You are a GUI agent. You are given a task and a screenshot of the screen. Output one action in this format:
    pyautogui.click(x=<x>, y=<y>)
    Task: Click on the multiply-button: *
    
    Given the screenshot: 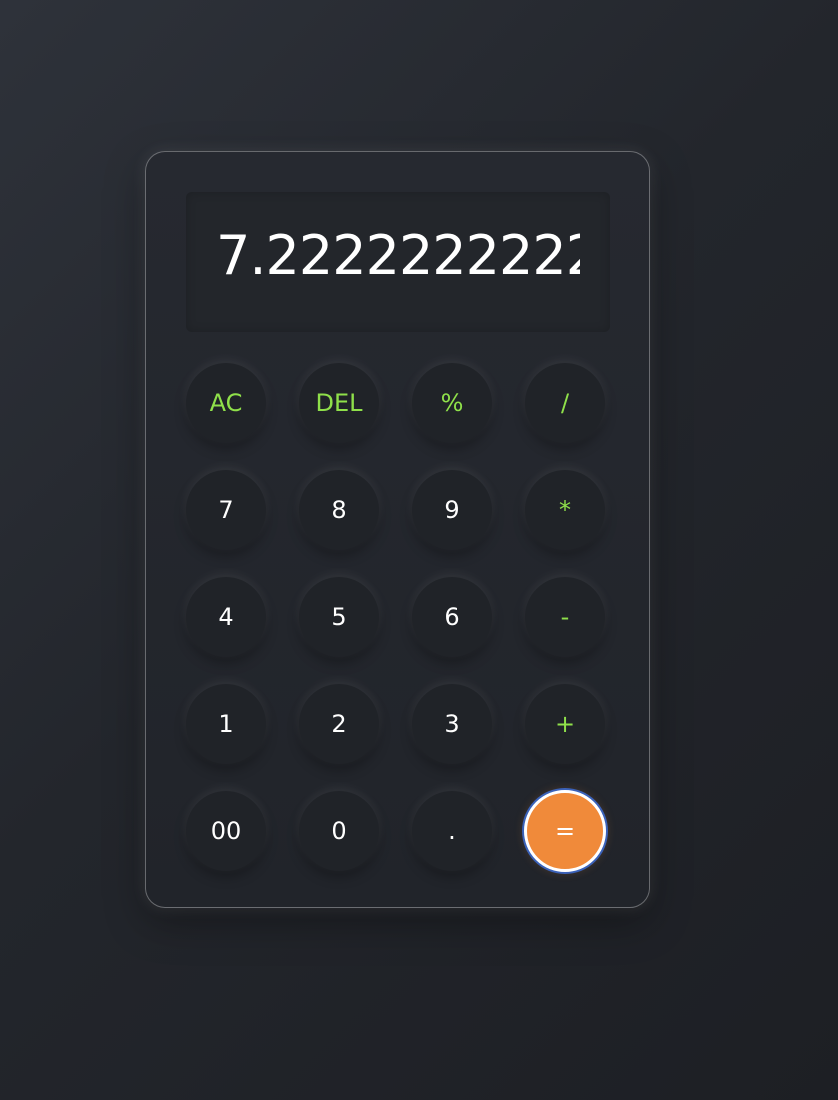 What is the action you would take?
    pyautogui.click(x=565, y=510)
    